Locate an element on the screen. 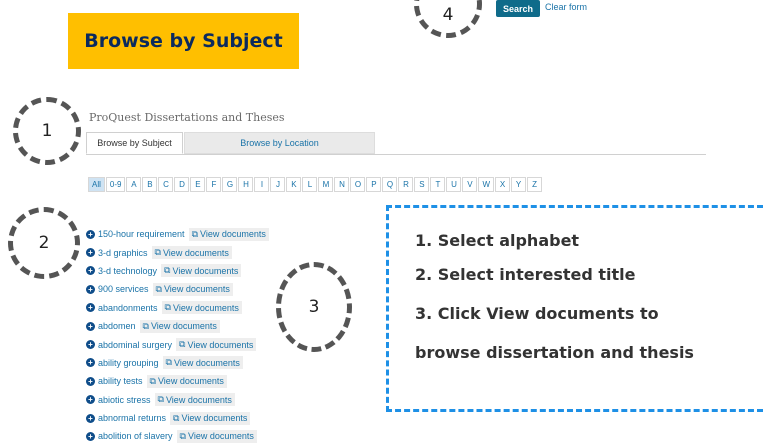  subject-link: abandonments is located at coordinates (128, 308).